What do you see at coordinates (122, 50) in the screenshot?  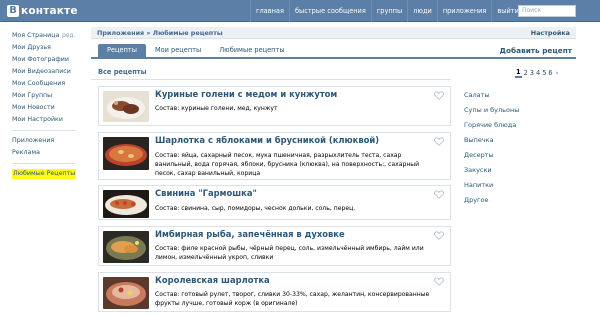 I see `tab-recipes: Рецепты` at bounding box center [122, 50].